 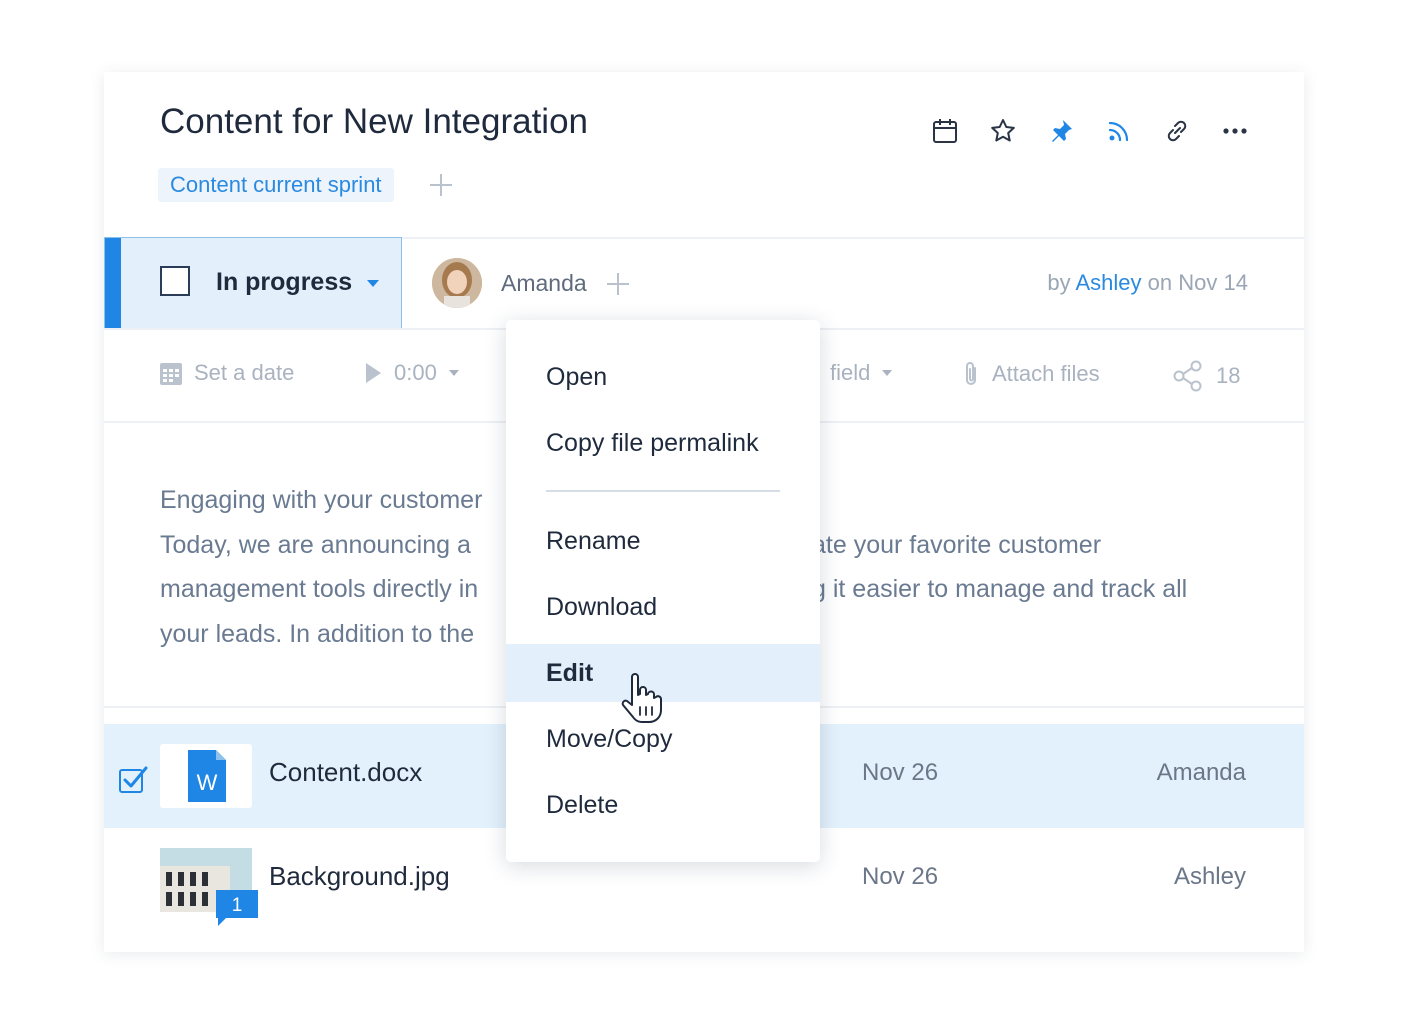 I want to click on checkbox-checked-icon, so click(x=133, y=779).